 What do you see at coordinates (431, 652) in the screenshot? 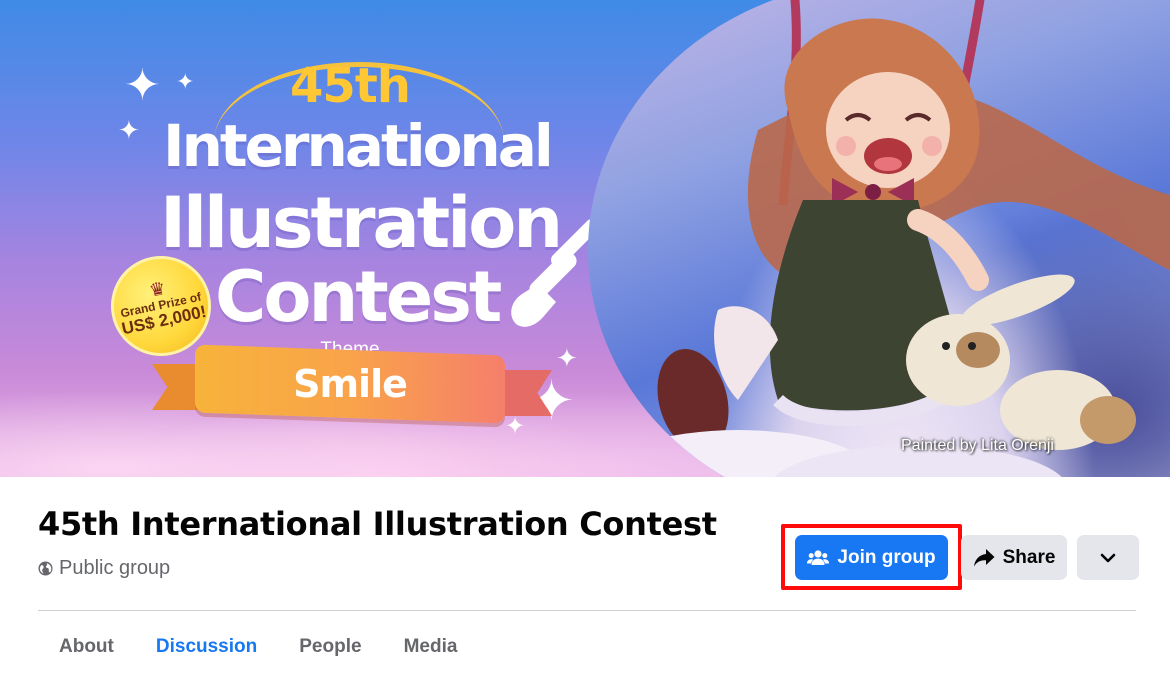
I see `tab-media: Media` at bounding box center [431, 652].